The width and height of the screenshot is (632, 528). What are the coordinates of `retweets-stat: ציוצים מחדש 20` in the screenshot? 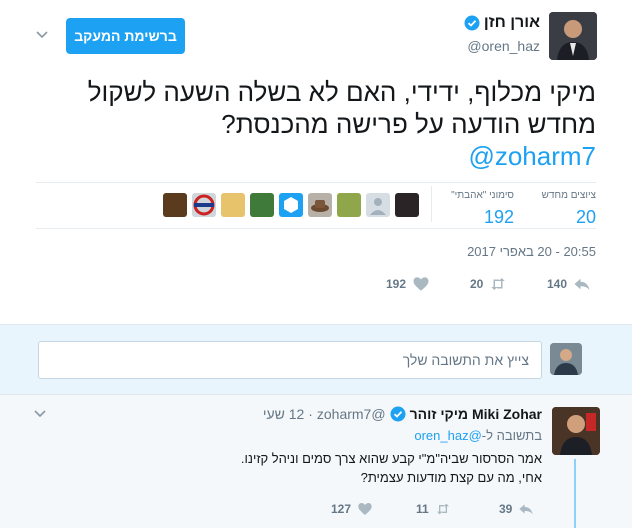 It's located at (569, 209).